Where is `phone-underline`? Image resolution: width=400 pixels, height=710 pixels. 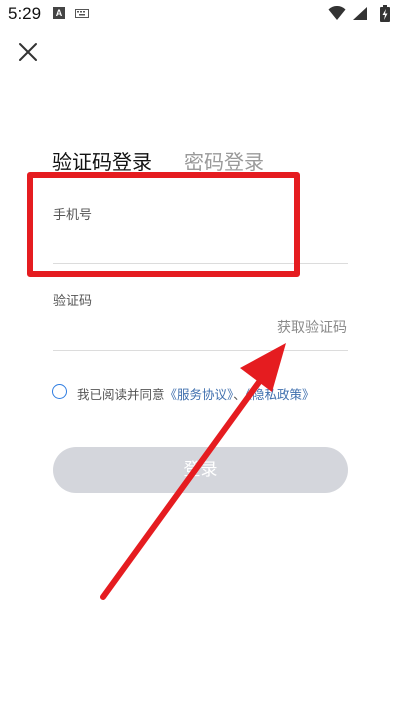 phone-underline is located at coordinates (200, 263).